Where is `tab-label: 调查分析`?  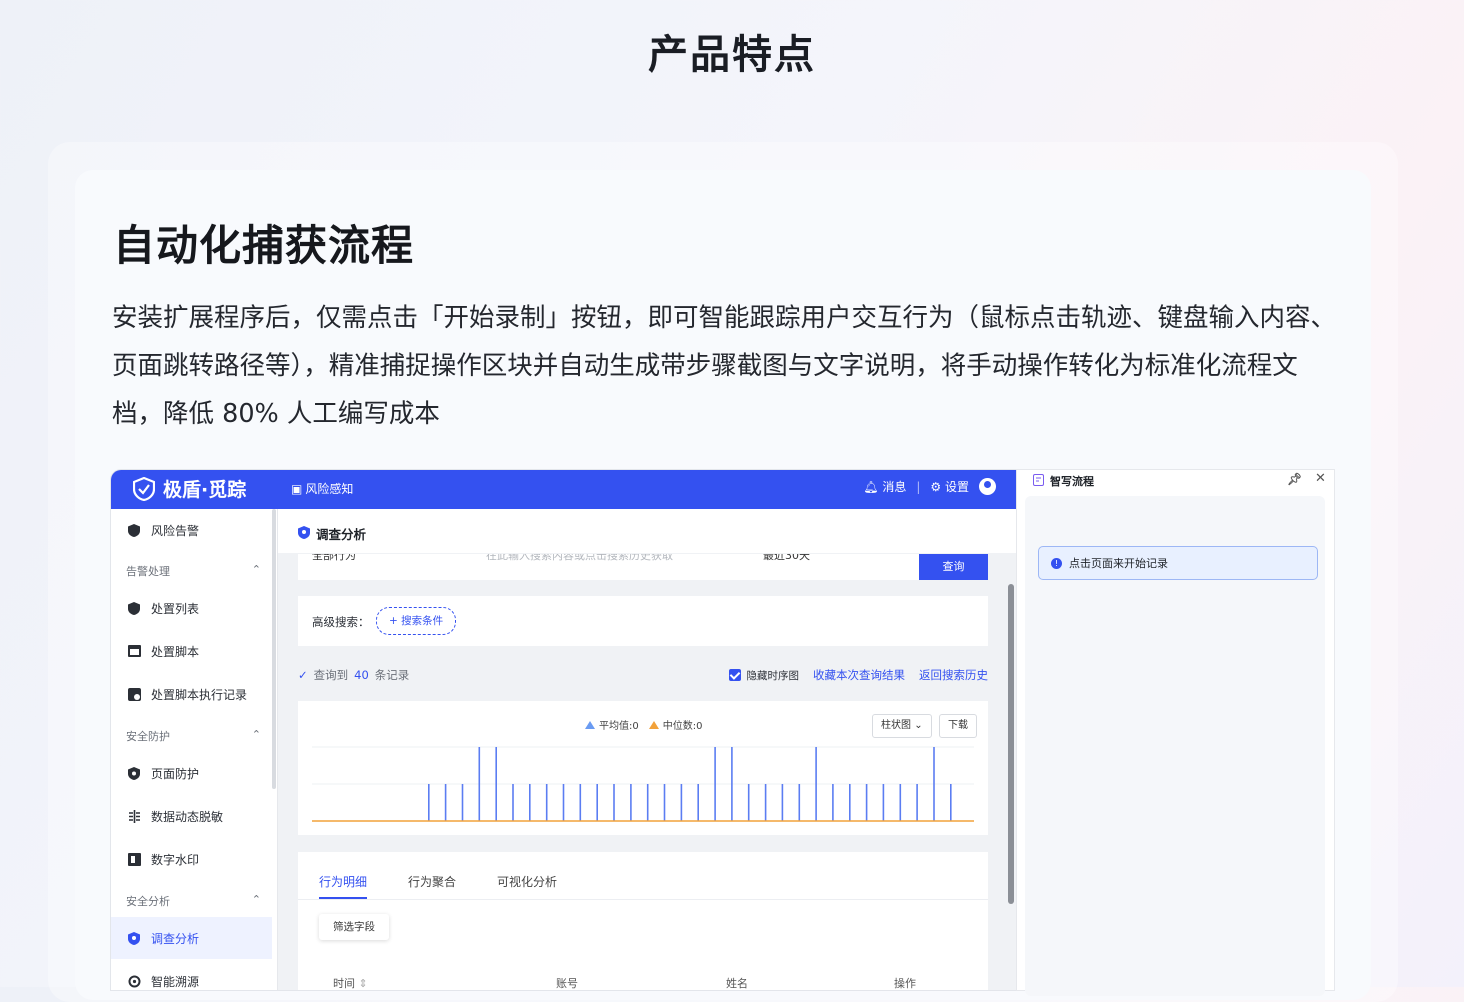 tab-label: 调查分析 is located at coordinates (341, 534).